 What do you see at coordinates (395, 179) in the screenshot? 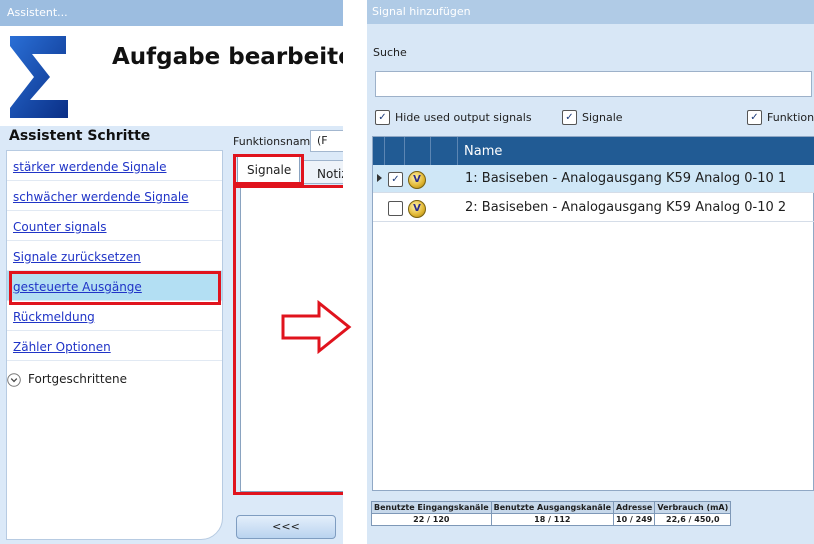
I see `row-checkbox: ✓` at bounding box center [395, 179].